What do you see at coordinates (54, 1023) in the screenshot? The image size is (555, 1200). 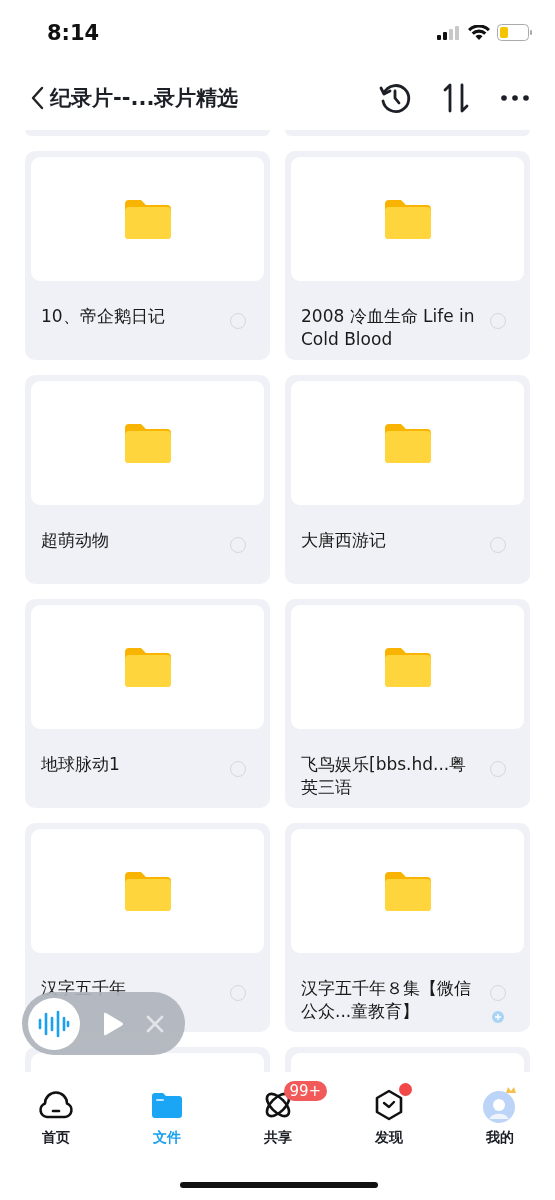 I see `audio-wave-icon` at bounding box center [54, 1023].